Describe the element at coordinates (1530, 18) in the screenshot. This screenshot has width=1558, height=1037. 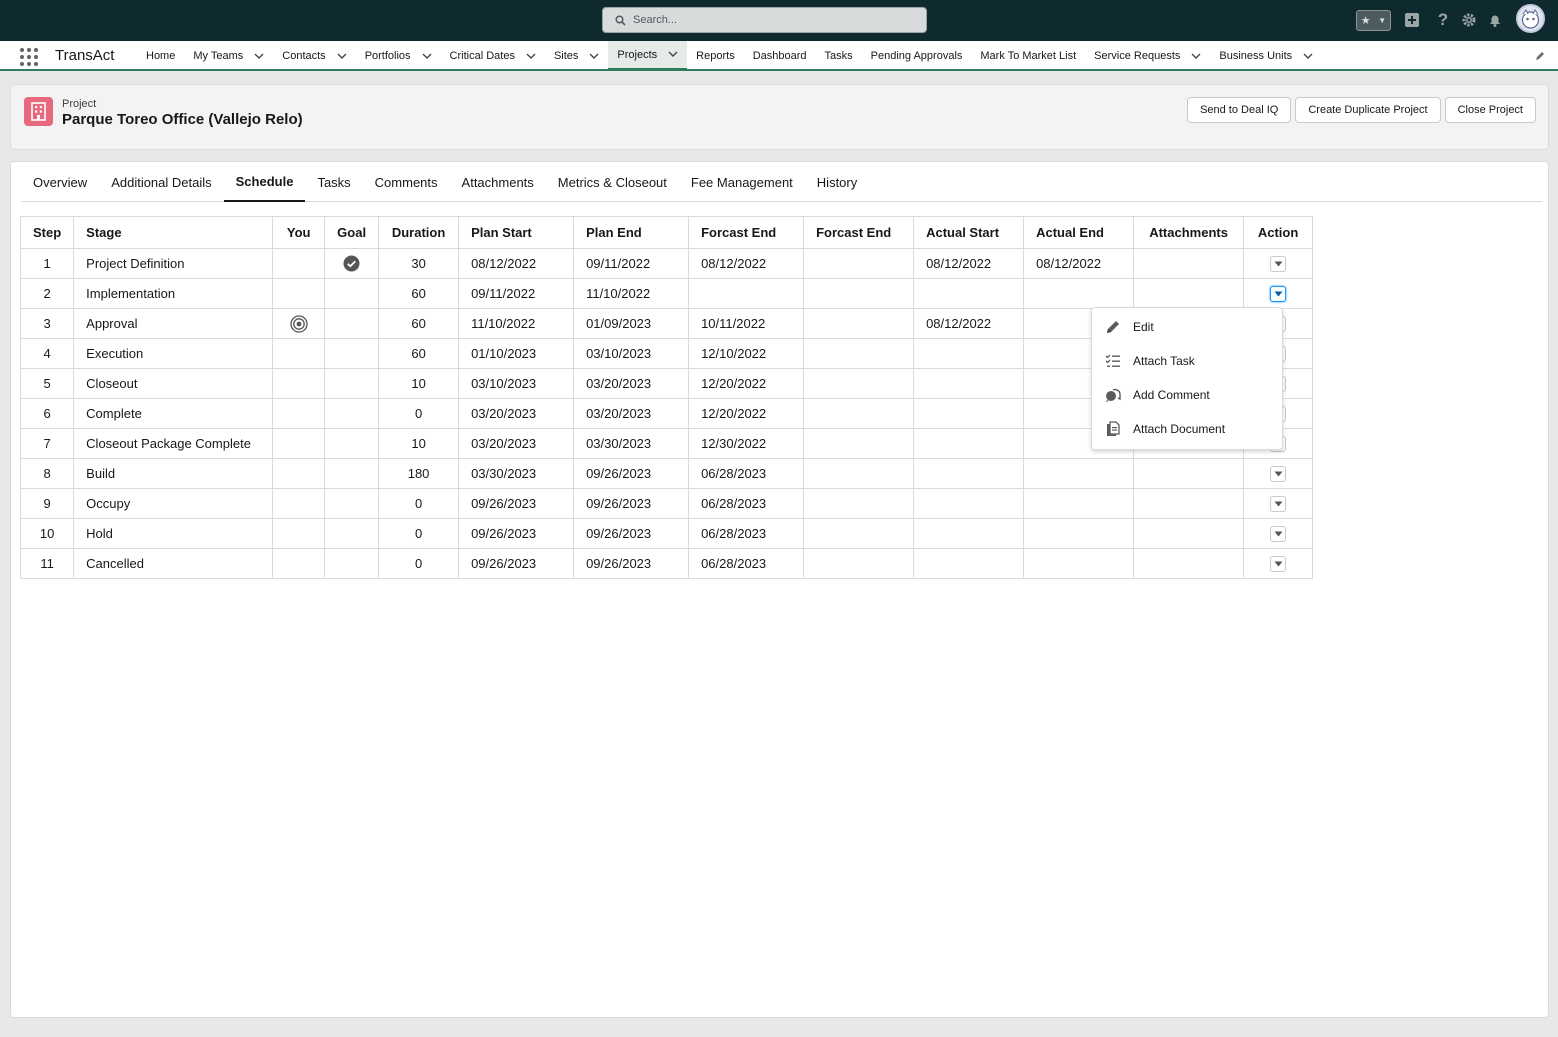
I see `user-avatar` at that location.